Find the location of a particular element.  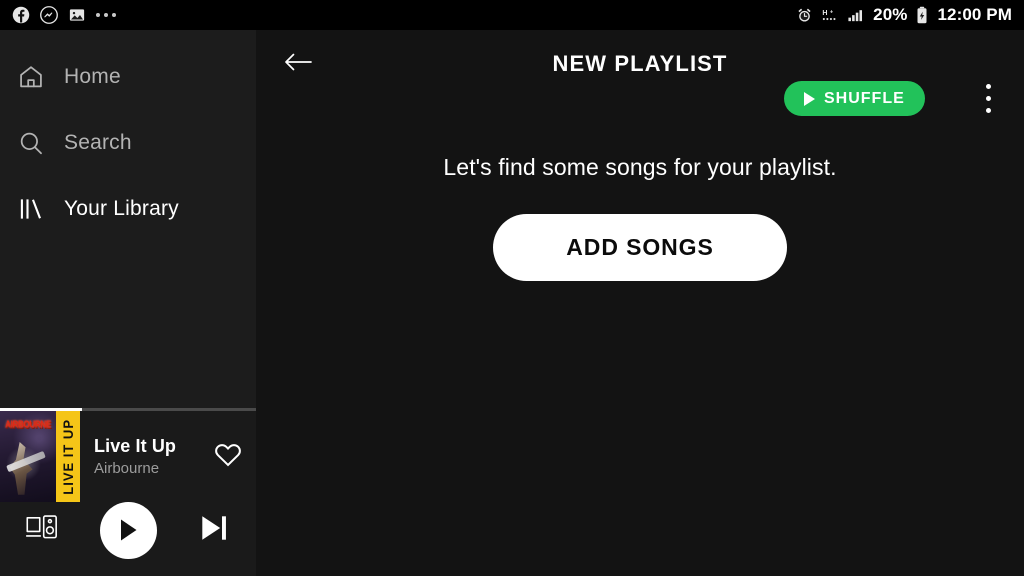

player-controls is located at coordinates (128, 530).